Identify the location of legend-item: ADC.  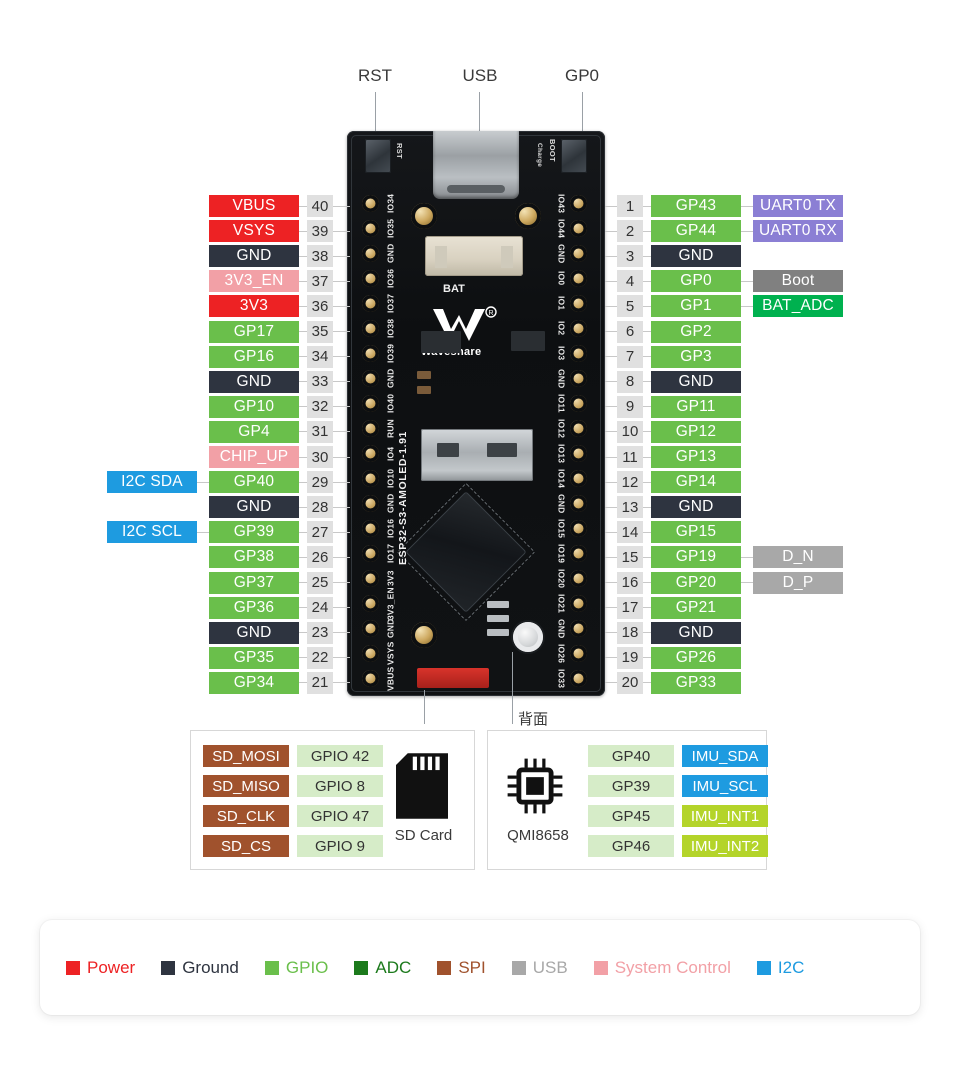
(382, 968).